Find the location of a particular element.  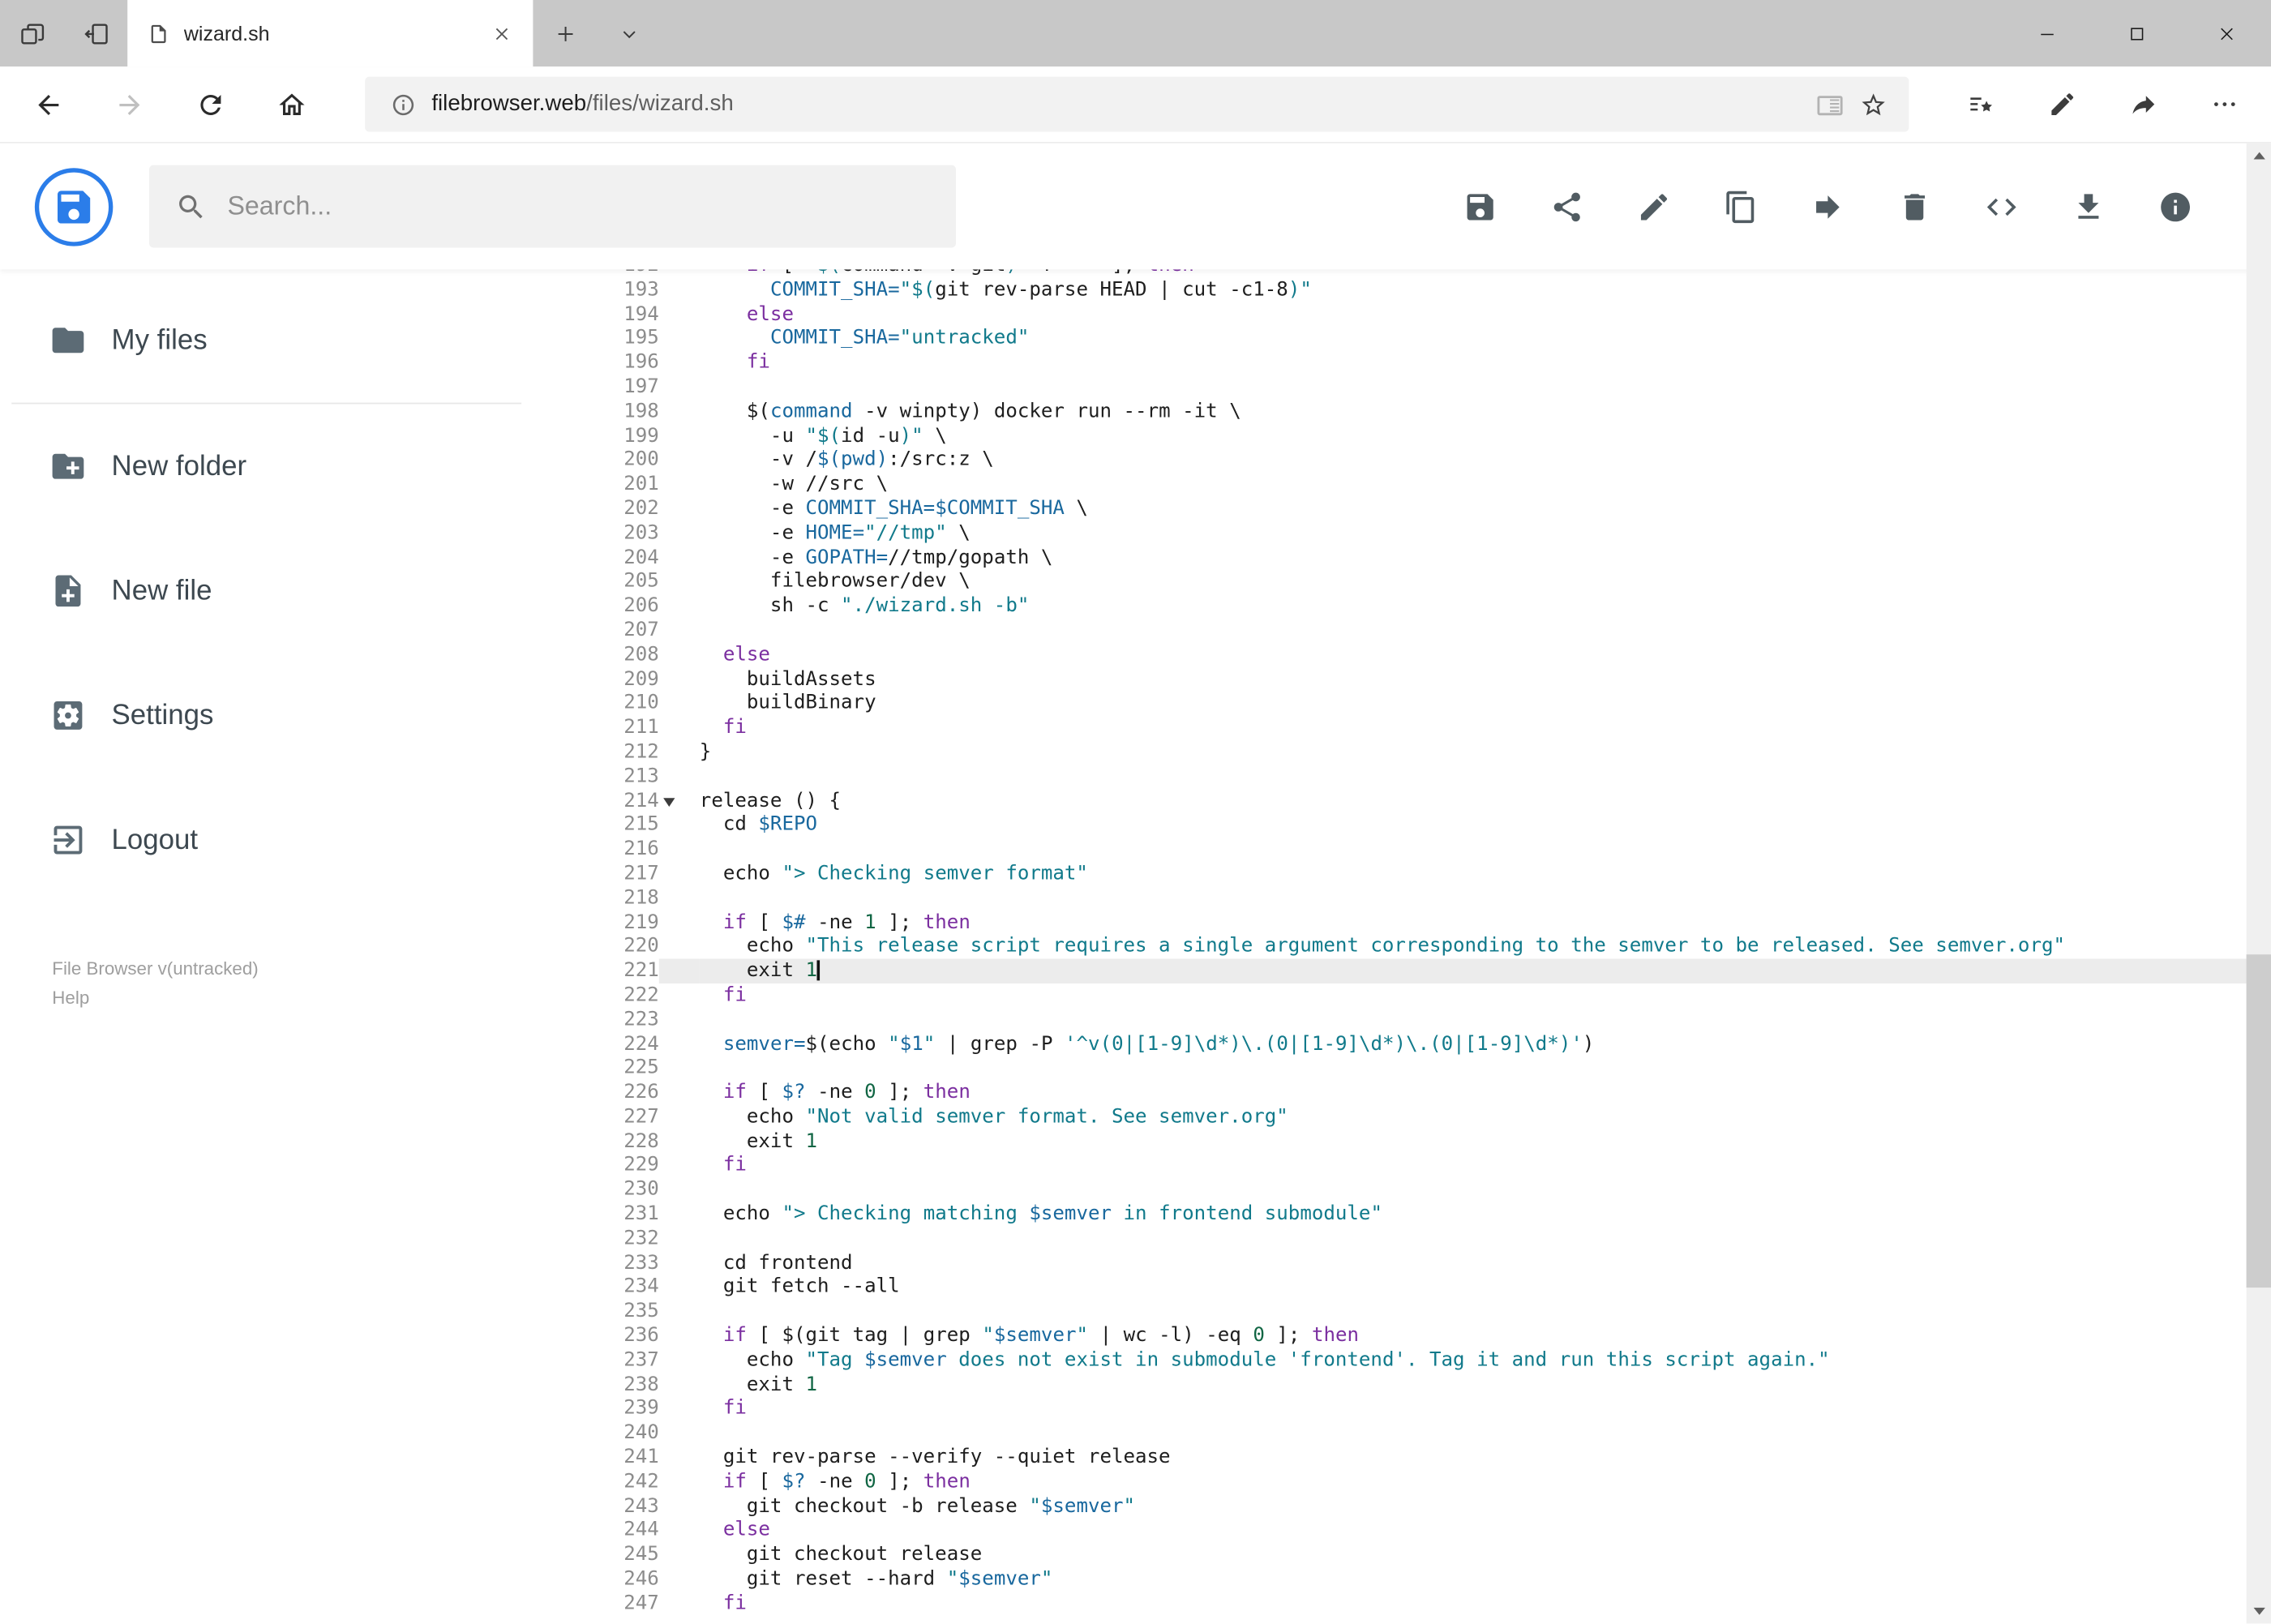

download-button is located at coordinates (2088, 207).